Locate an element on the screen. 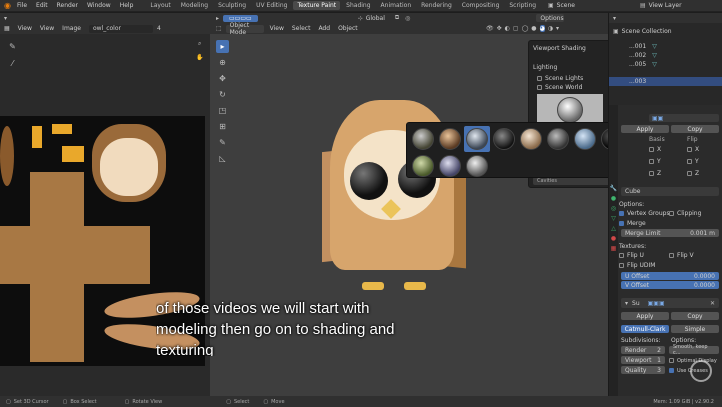 This screenshot has height=407, width=722. select-box-icon: ▸ is located at coordinates (217, 18).